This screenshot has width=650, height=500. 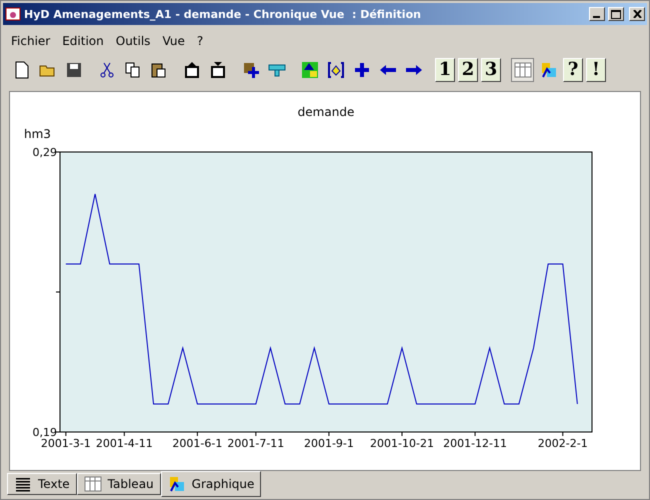 I want to click on app-icon, so click(x=13, y=14).